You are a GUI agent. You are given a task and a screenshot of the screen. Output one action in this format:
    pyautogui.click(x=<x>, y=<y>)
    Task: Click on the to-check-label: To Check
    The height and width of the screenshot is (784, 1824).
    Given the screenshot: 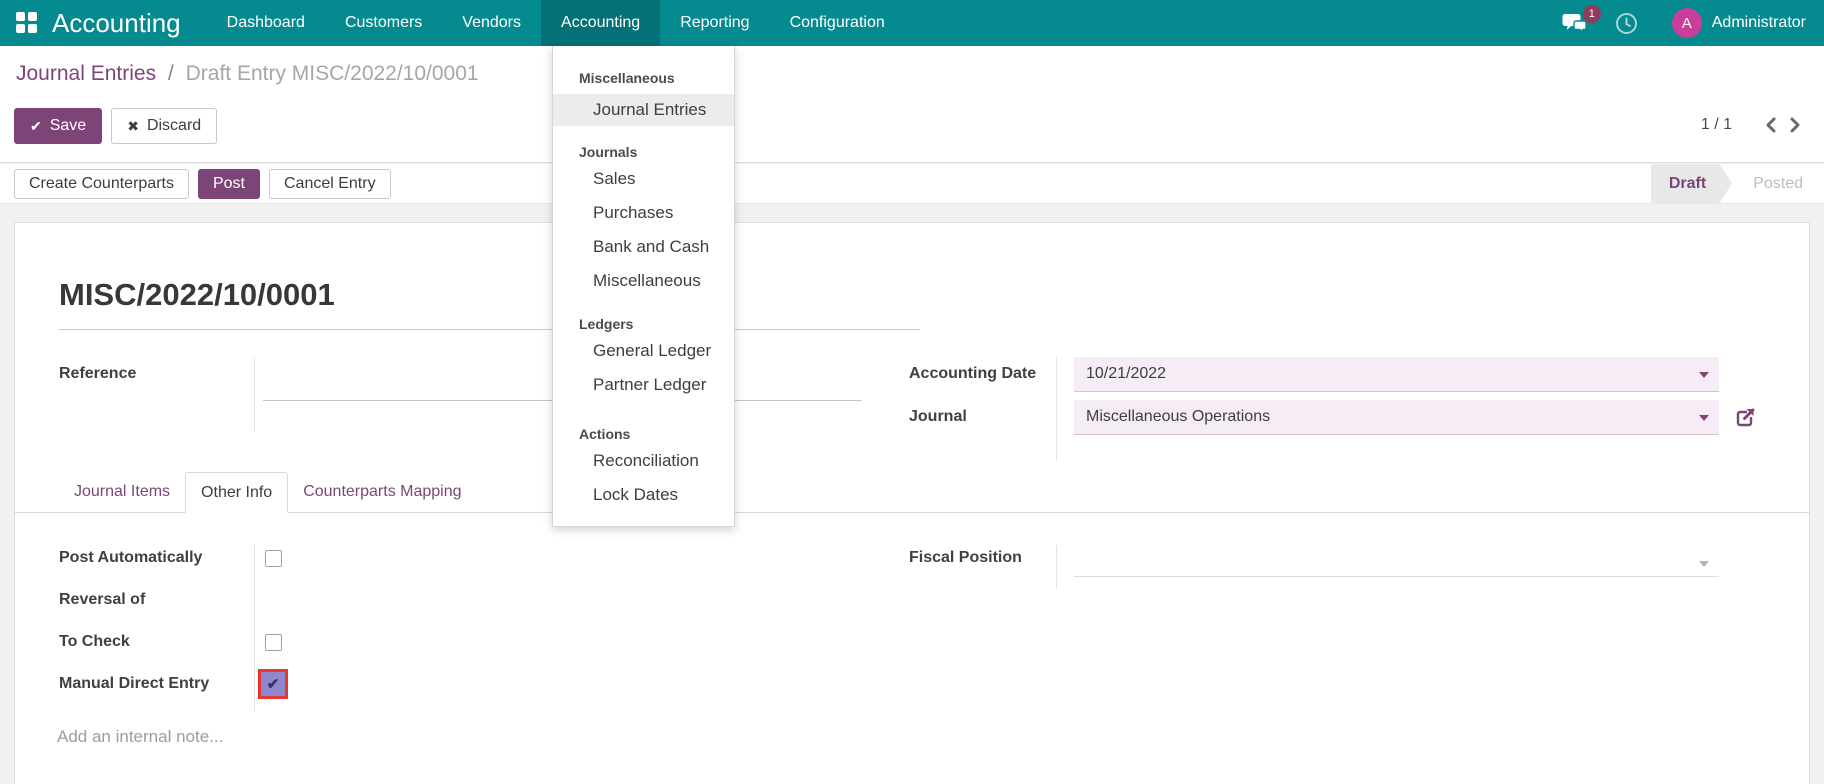 What is the action you would take?
    pyautogui.click(x=94, y=641)
    